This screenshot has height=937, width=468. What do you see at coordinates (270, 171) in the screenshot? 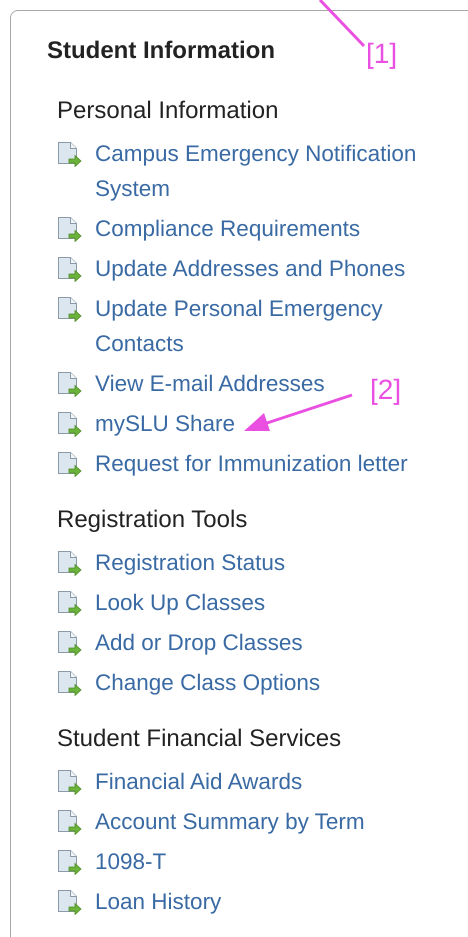
I see `menu-link: Campus Emergency Notification System` at bounding box center [270, 171].